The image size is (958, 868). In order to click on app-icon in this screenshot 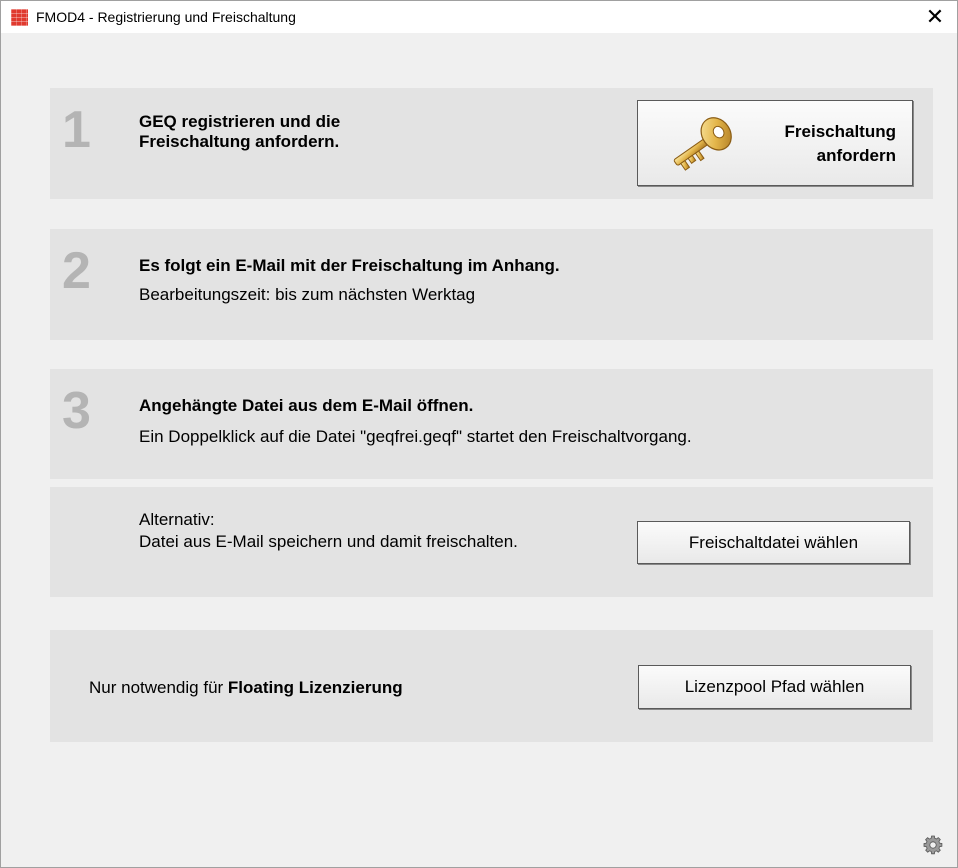, I will do `click(19, 17)`.